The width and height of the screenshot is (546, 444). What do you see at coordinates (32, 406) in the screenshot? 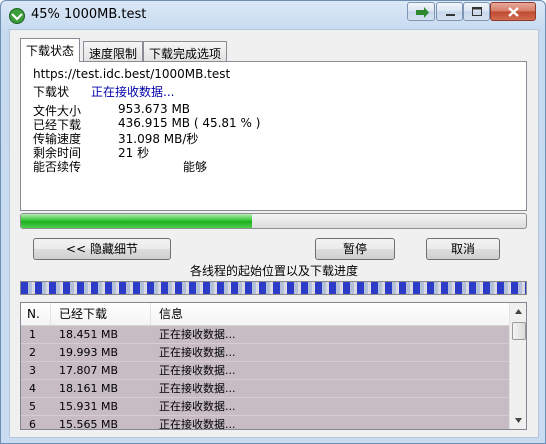
I see `thread-number: 5` at bounding box center [32, 406].